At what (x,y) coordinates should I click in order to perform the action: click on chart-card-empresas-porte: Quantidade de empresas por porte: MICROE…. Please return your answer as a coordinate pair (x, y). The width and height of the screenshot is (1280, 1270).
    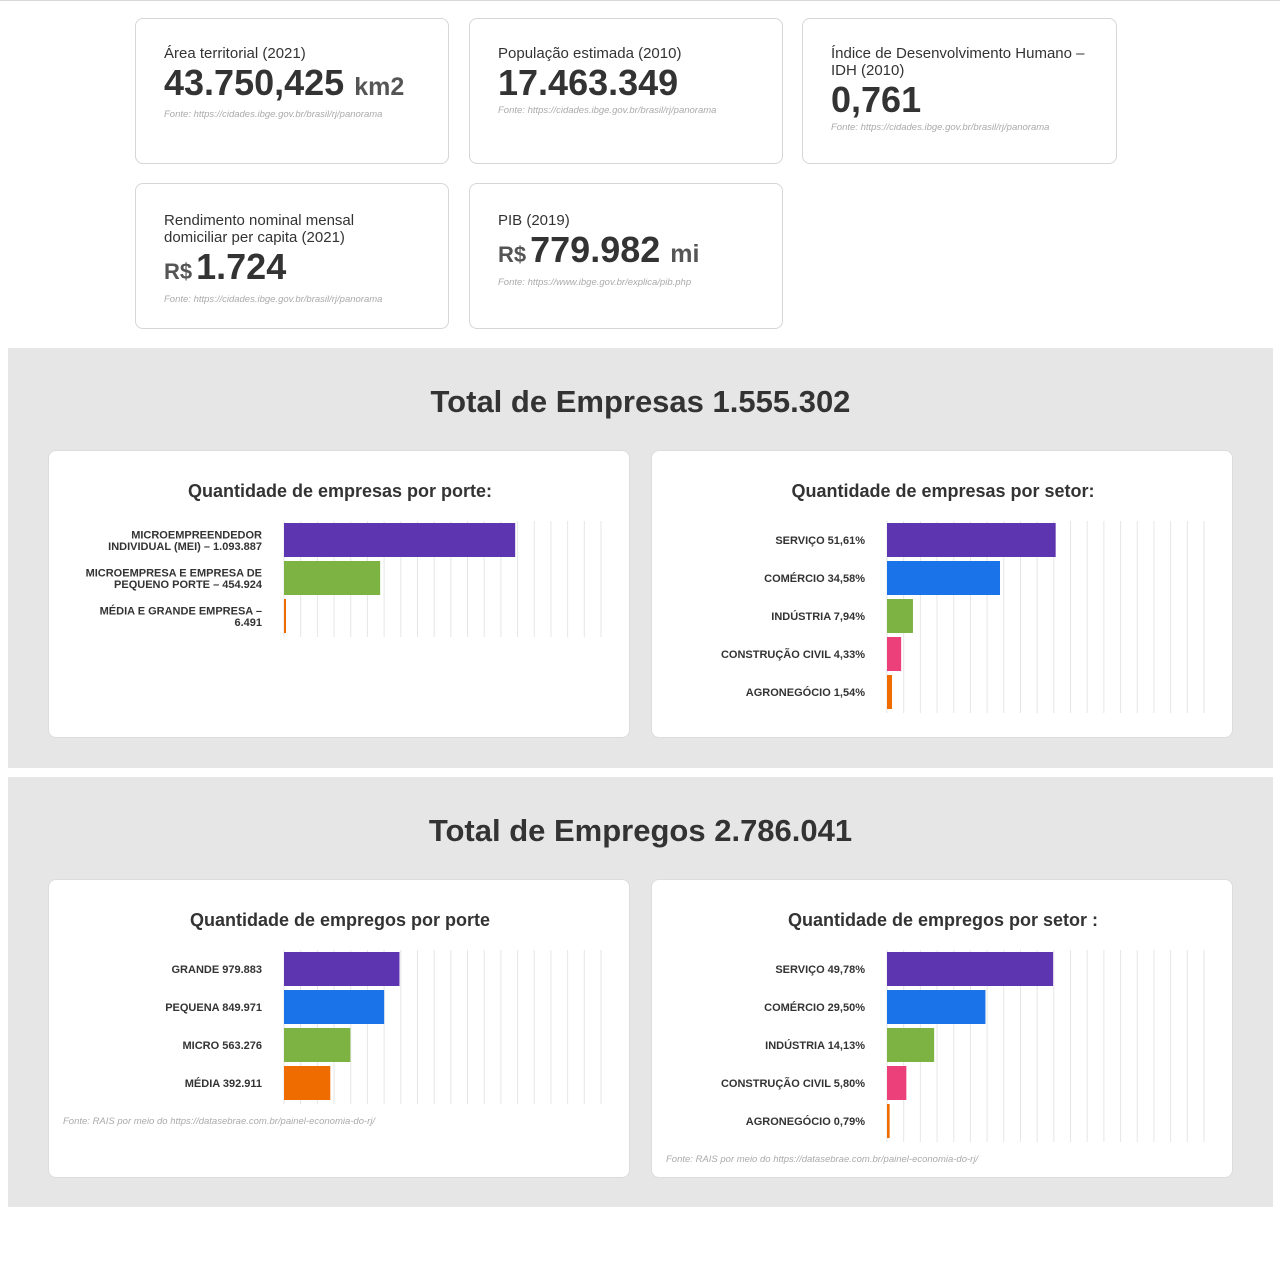
    Looking at the image, I should click on (339, 594).